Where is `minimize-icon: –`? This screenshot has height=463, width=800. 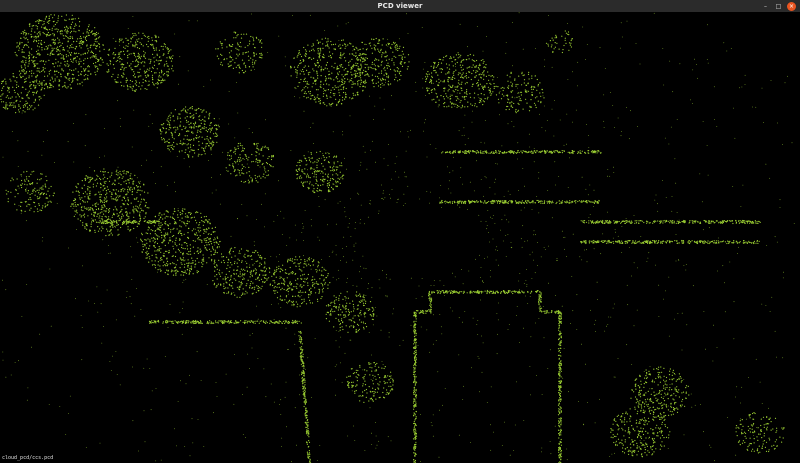 minimize-icon: – is located at coordinates (765, 6).